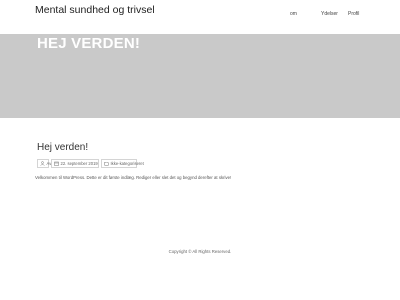 The image size is (400, 300). Describe the element at coordinates (56, 163) in the screenshot. I see `calendar-icon` at that location.